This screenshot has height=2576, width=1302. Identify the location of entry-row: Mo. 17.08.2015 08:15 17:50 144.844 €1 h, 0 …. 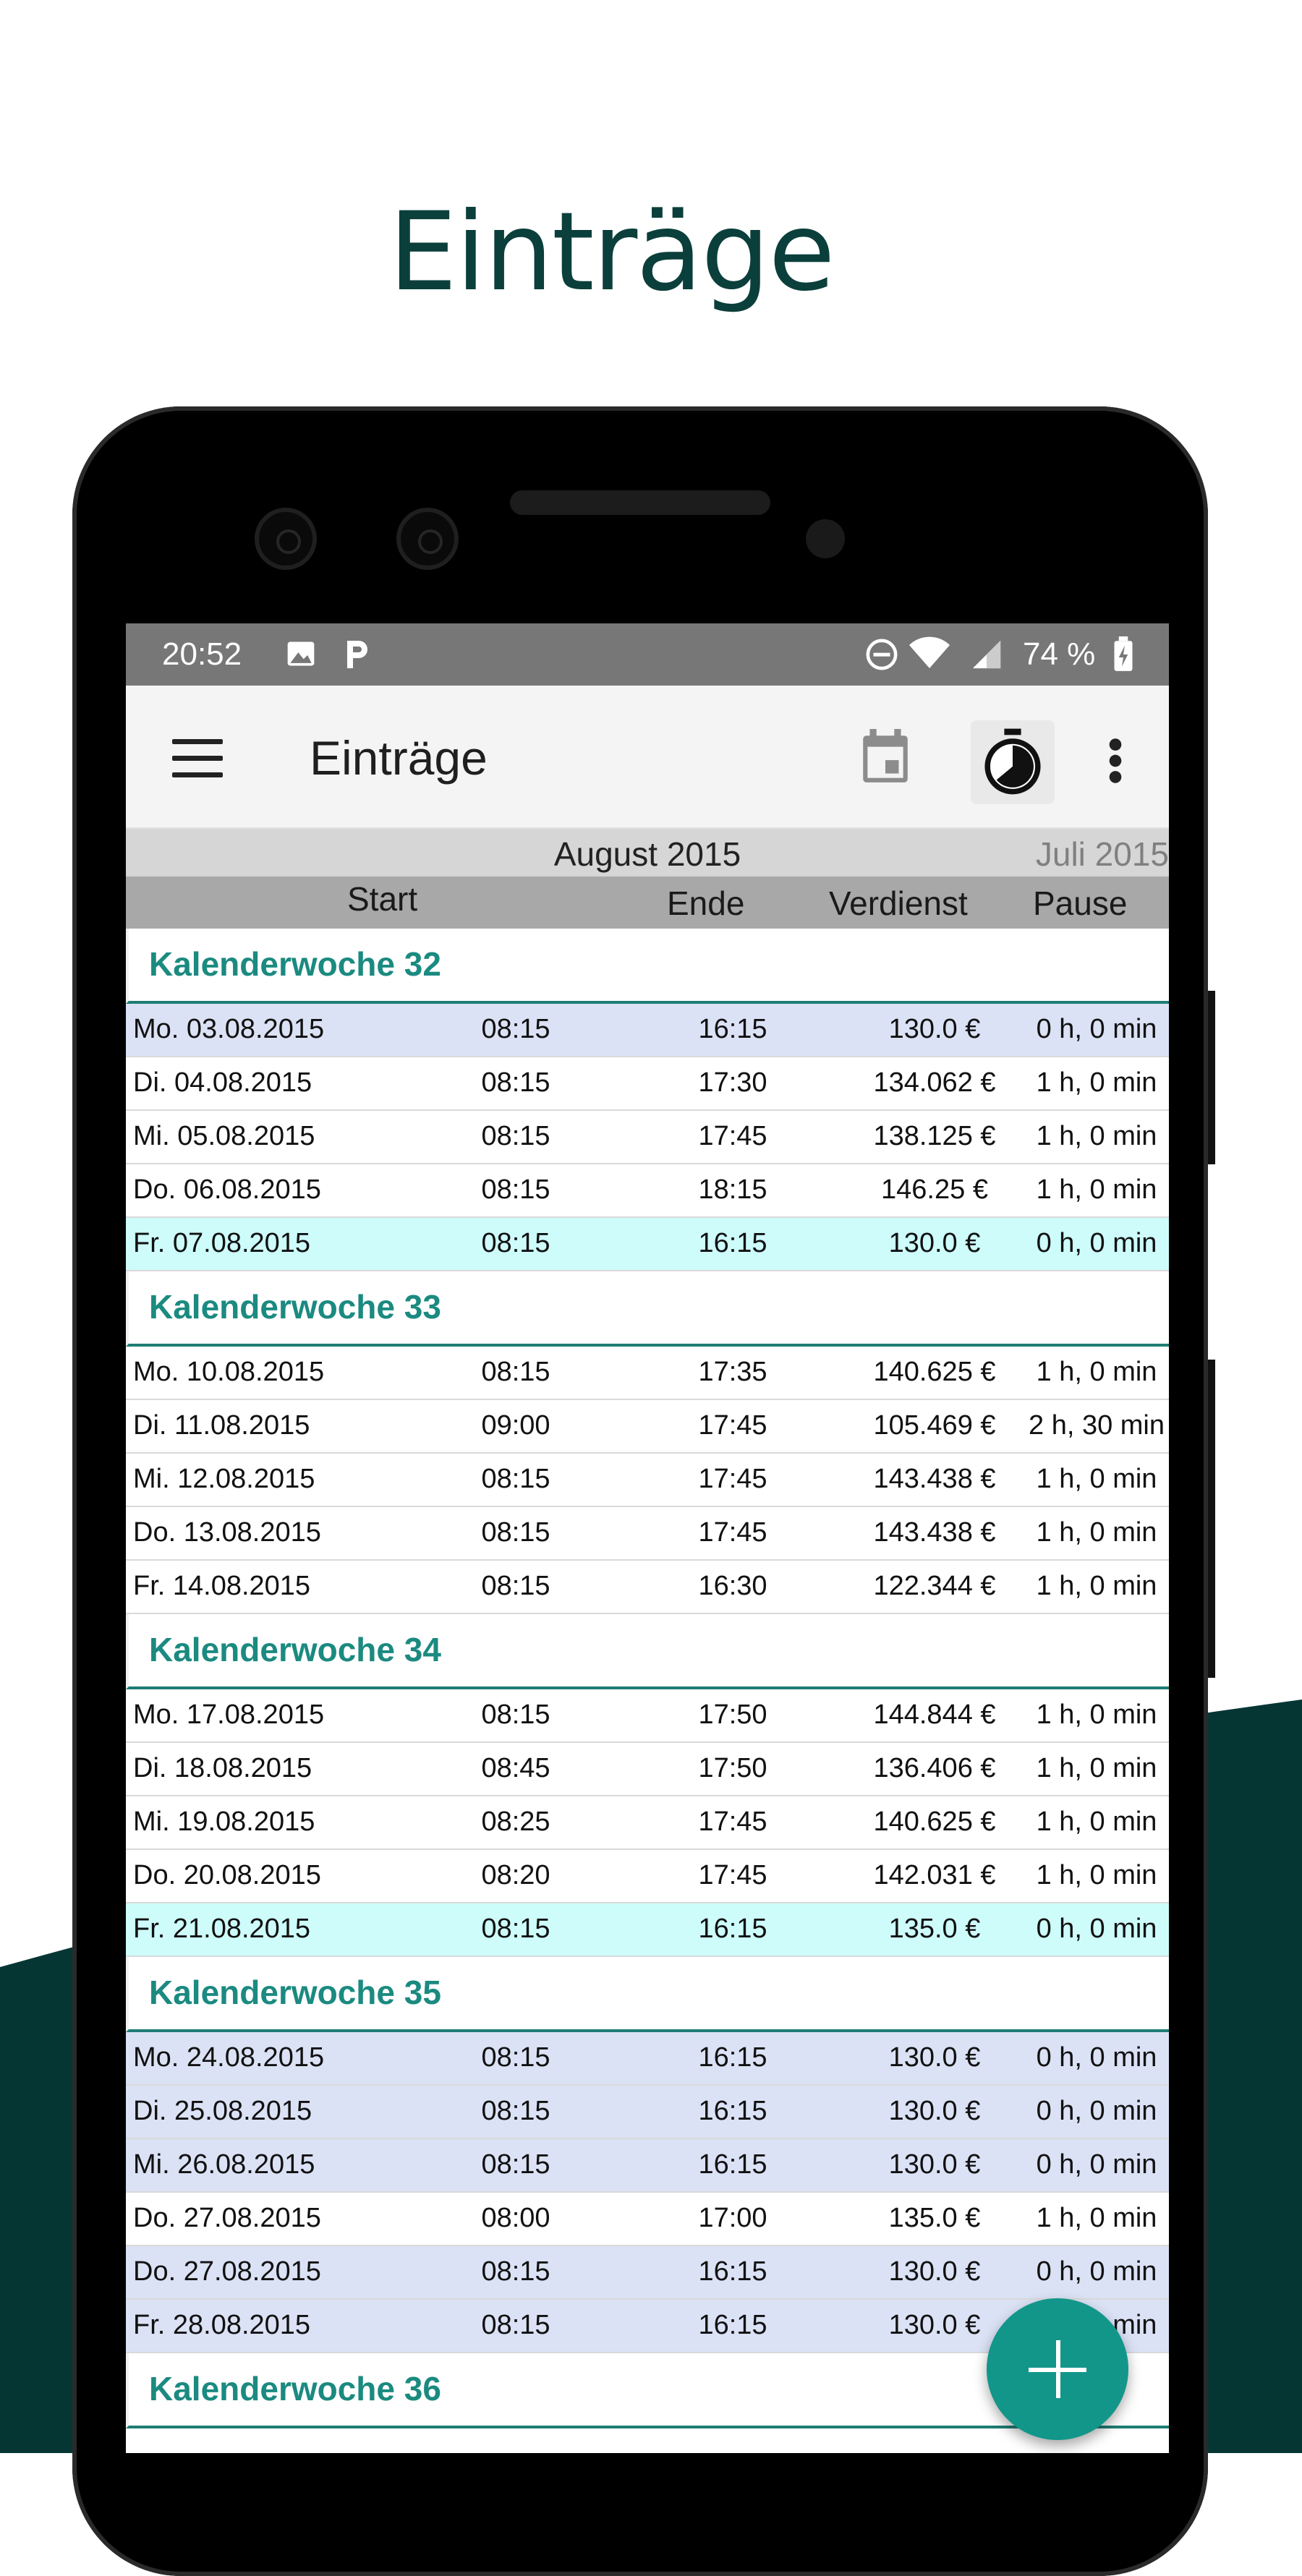
(647, 1716).